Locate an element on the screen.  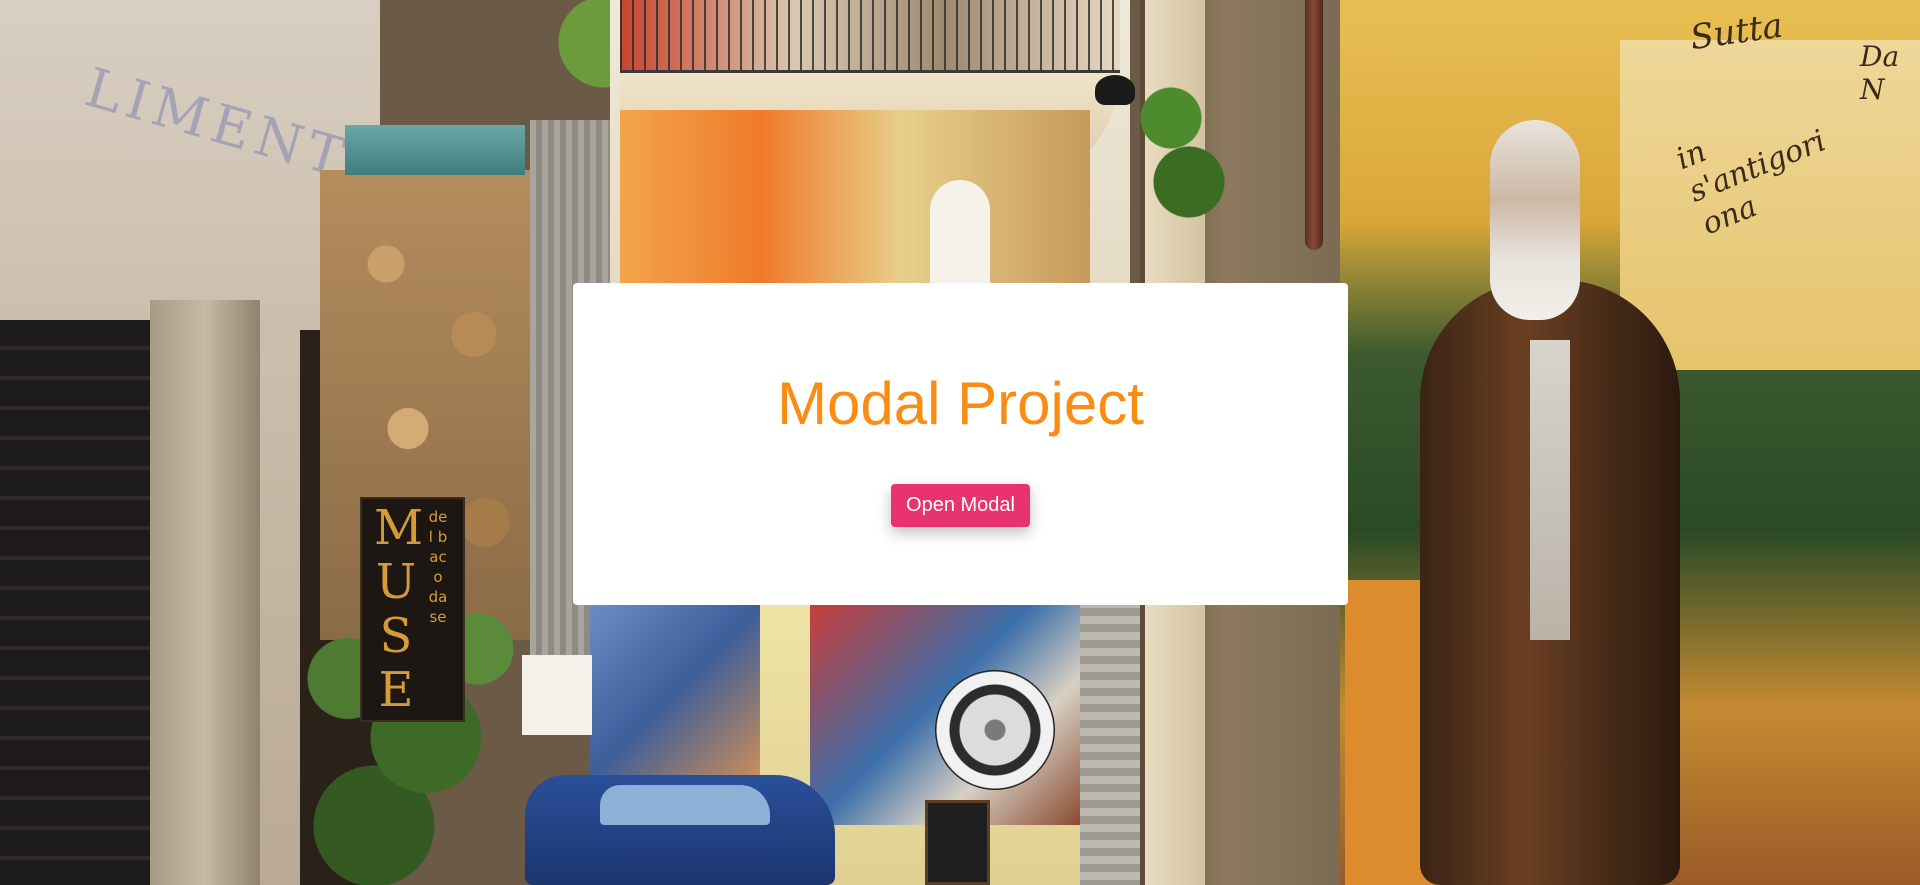
car-window is located at coordinates (685, 805).